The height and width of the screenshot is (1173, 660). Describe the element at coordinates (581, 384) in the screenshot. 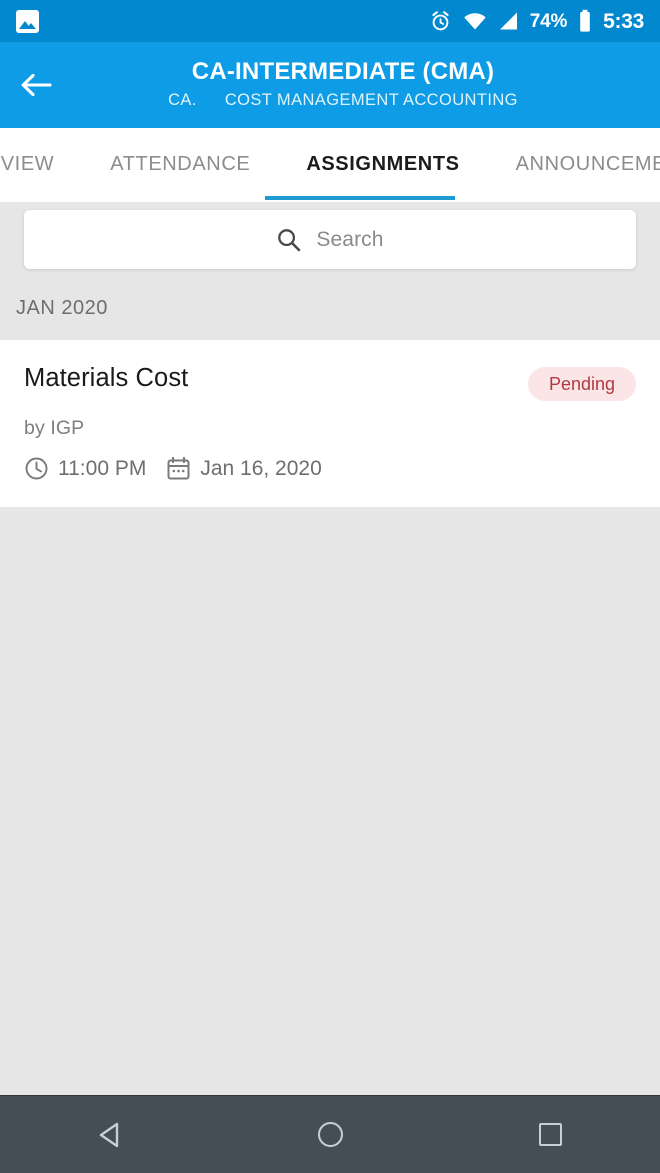

I see `status-badge: Pending` at that location.